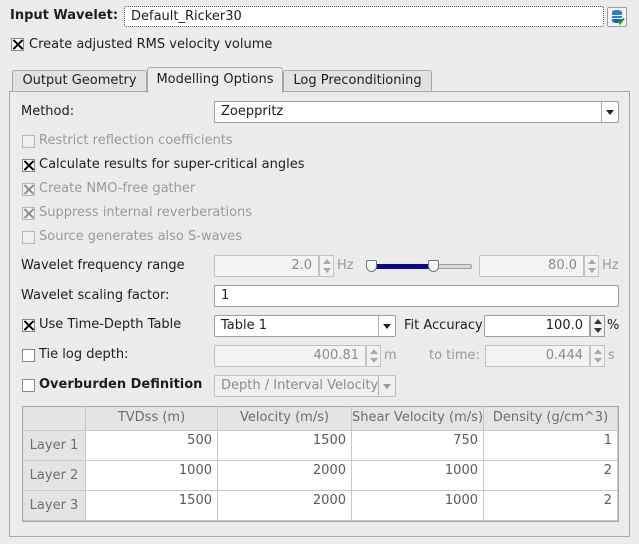 The width and height of the screenshot is (639, 544). What do you see at coordinates (531, 266) in the screenshot?
I see `freq-max-input: 80.0` at bounding box center [531, 266].